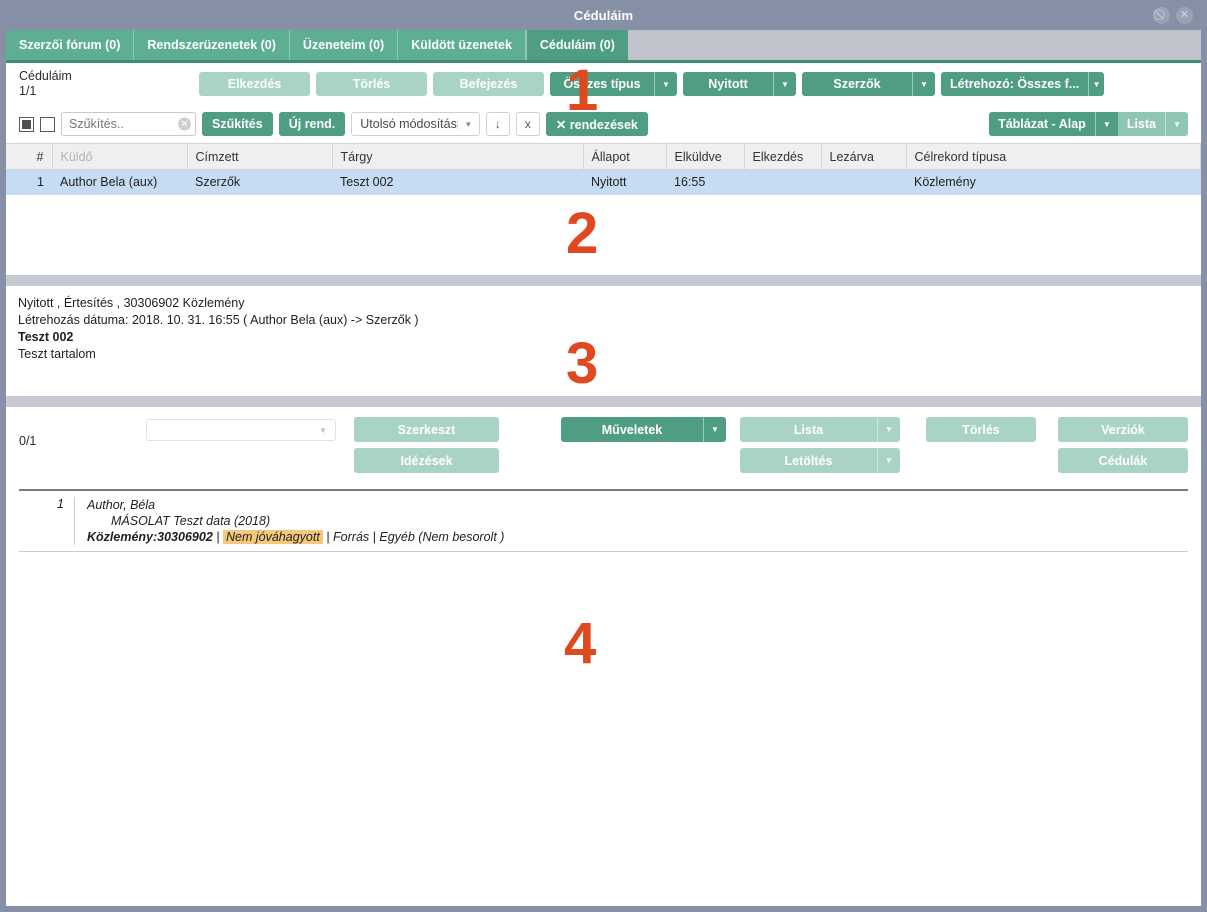  I want to click on search-field-wrapper: ✕, so click(128, 124).